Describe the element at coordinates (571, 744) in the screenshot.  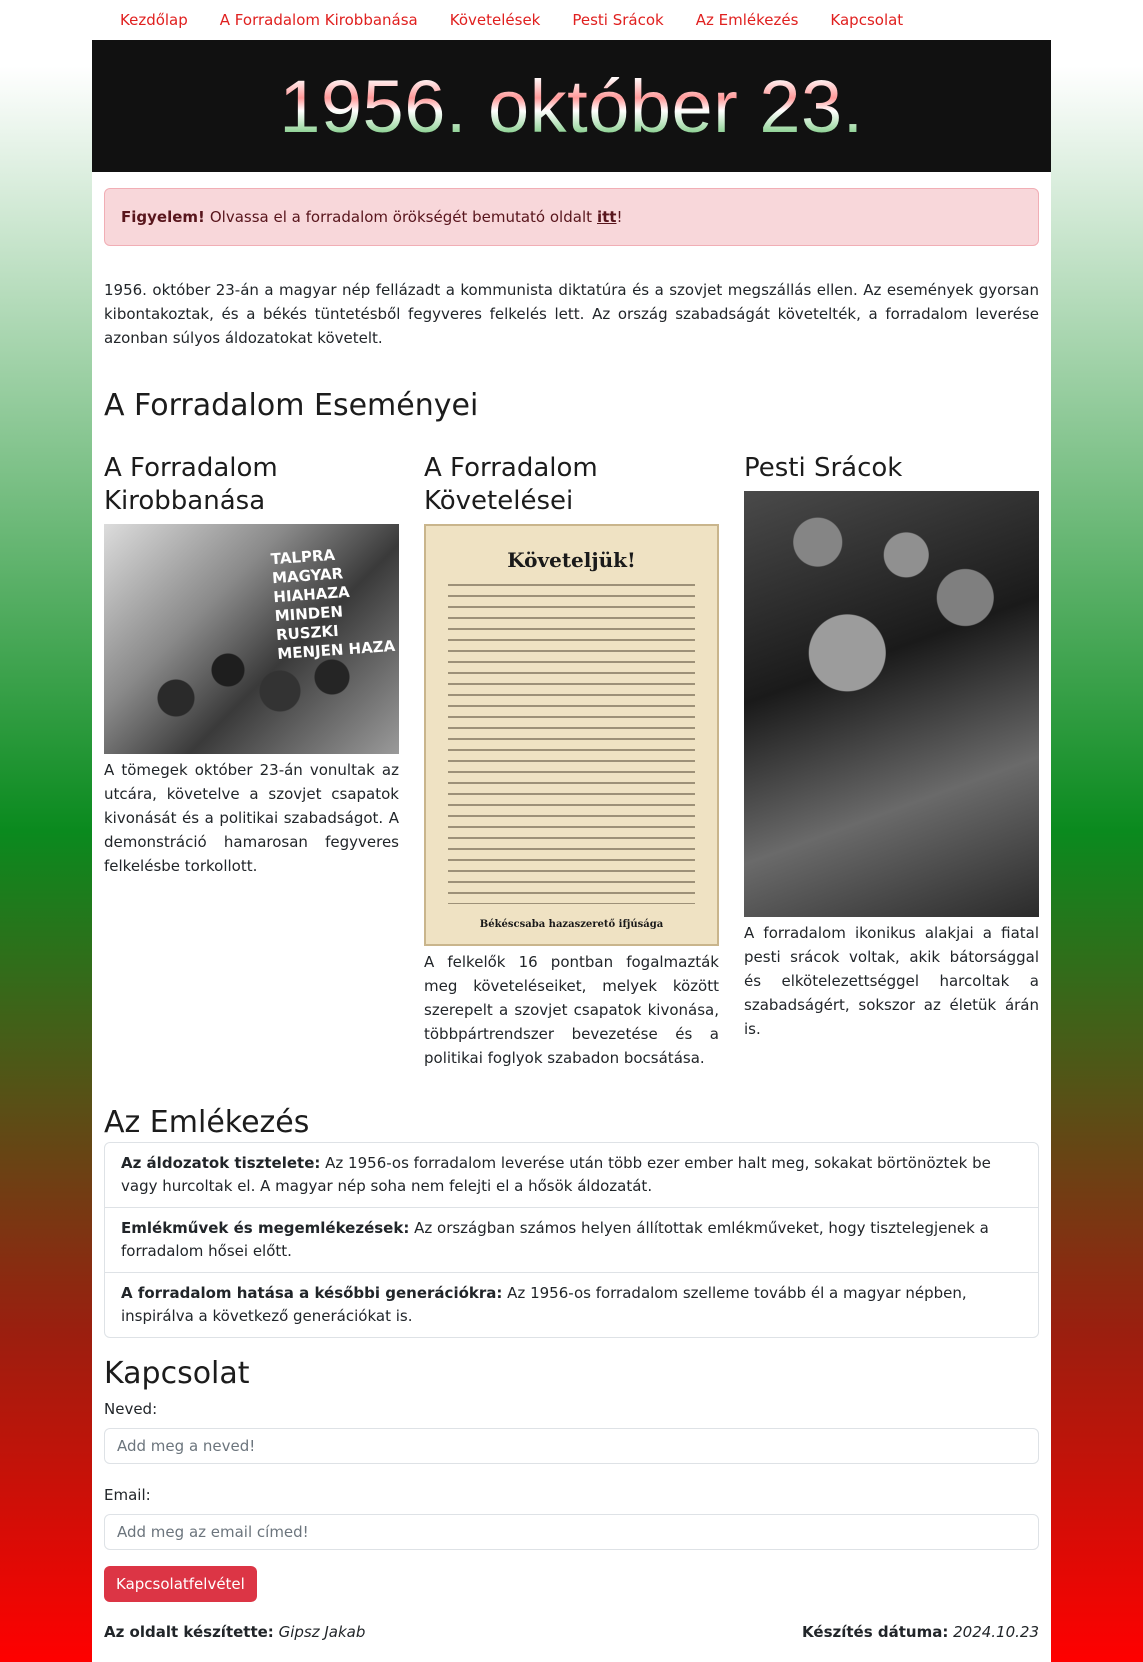
I see `poster-text-lines` at that location.